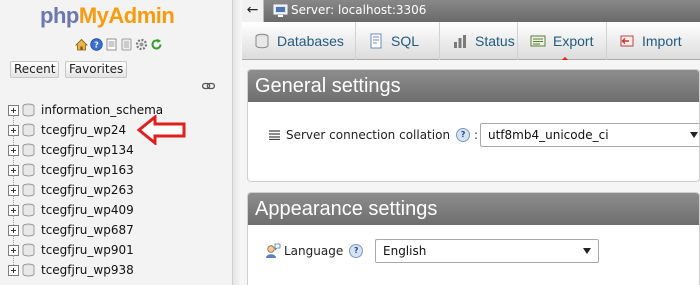 The image size is (700, 285). I want to click on database-name: tcegfjru_wp163, so click(87, 170).